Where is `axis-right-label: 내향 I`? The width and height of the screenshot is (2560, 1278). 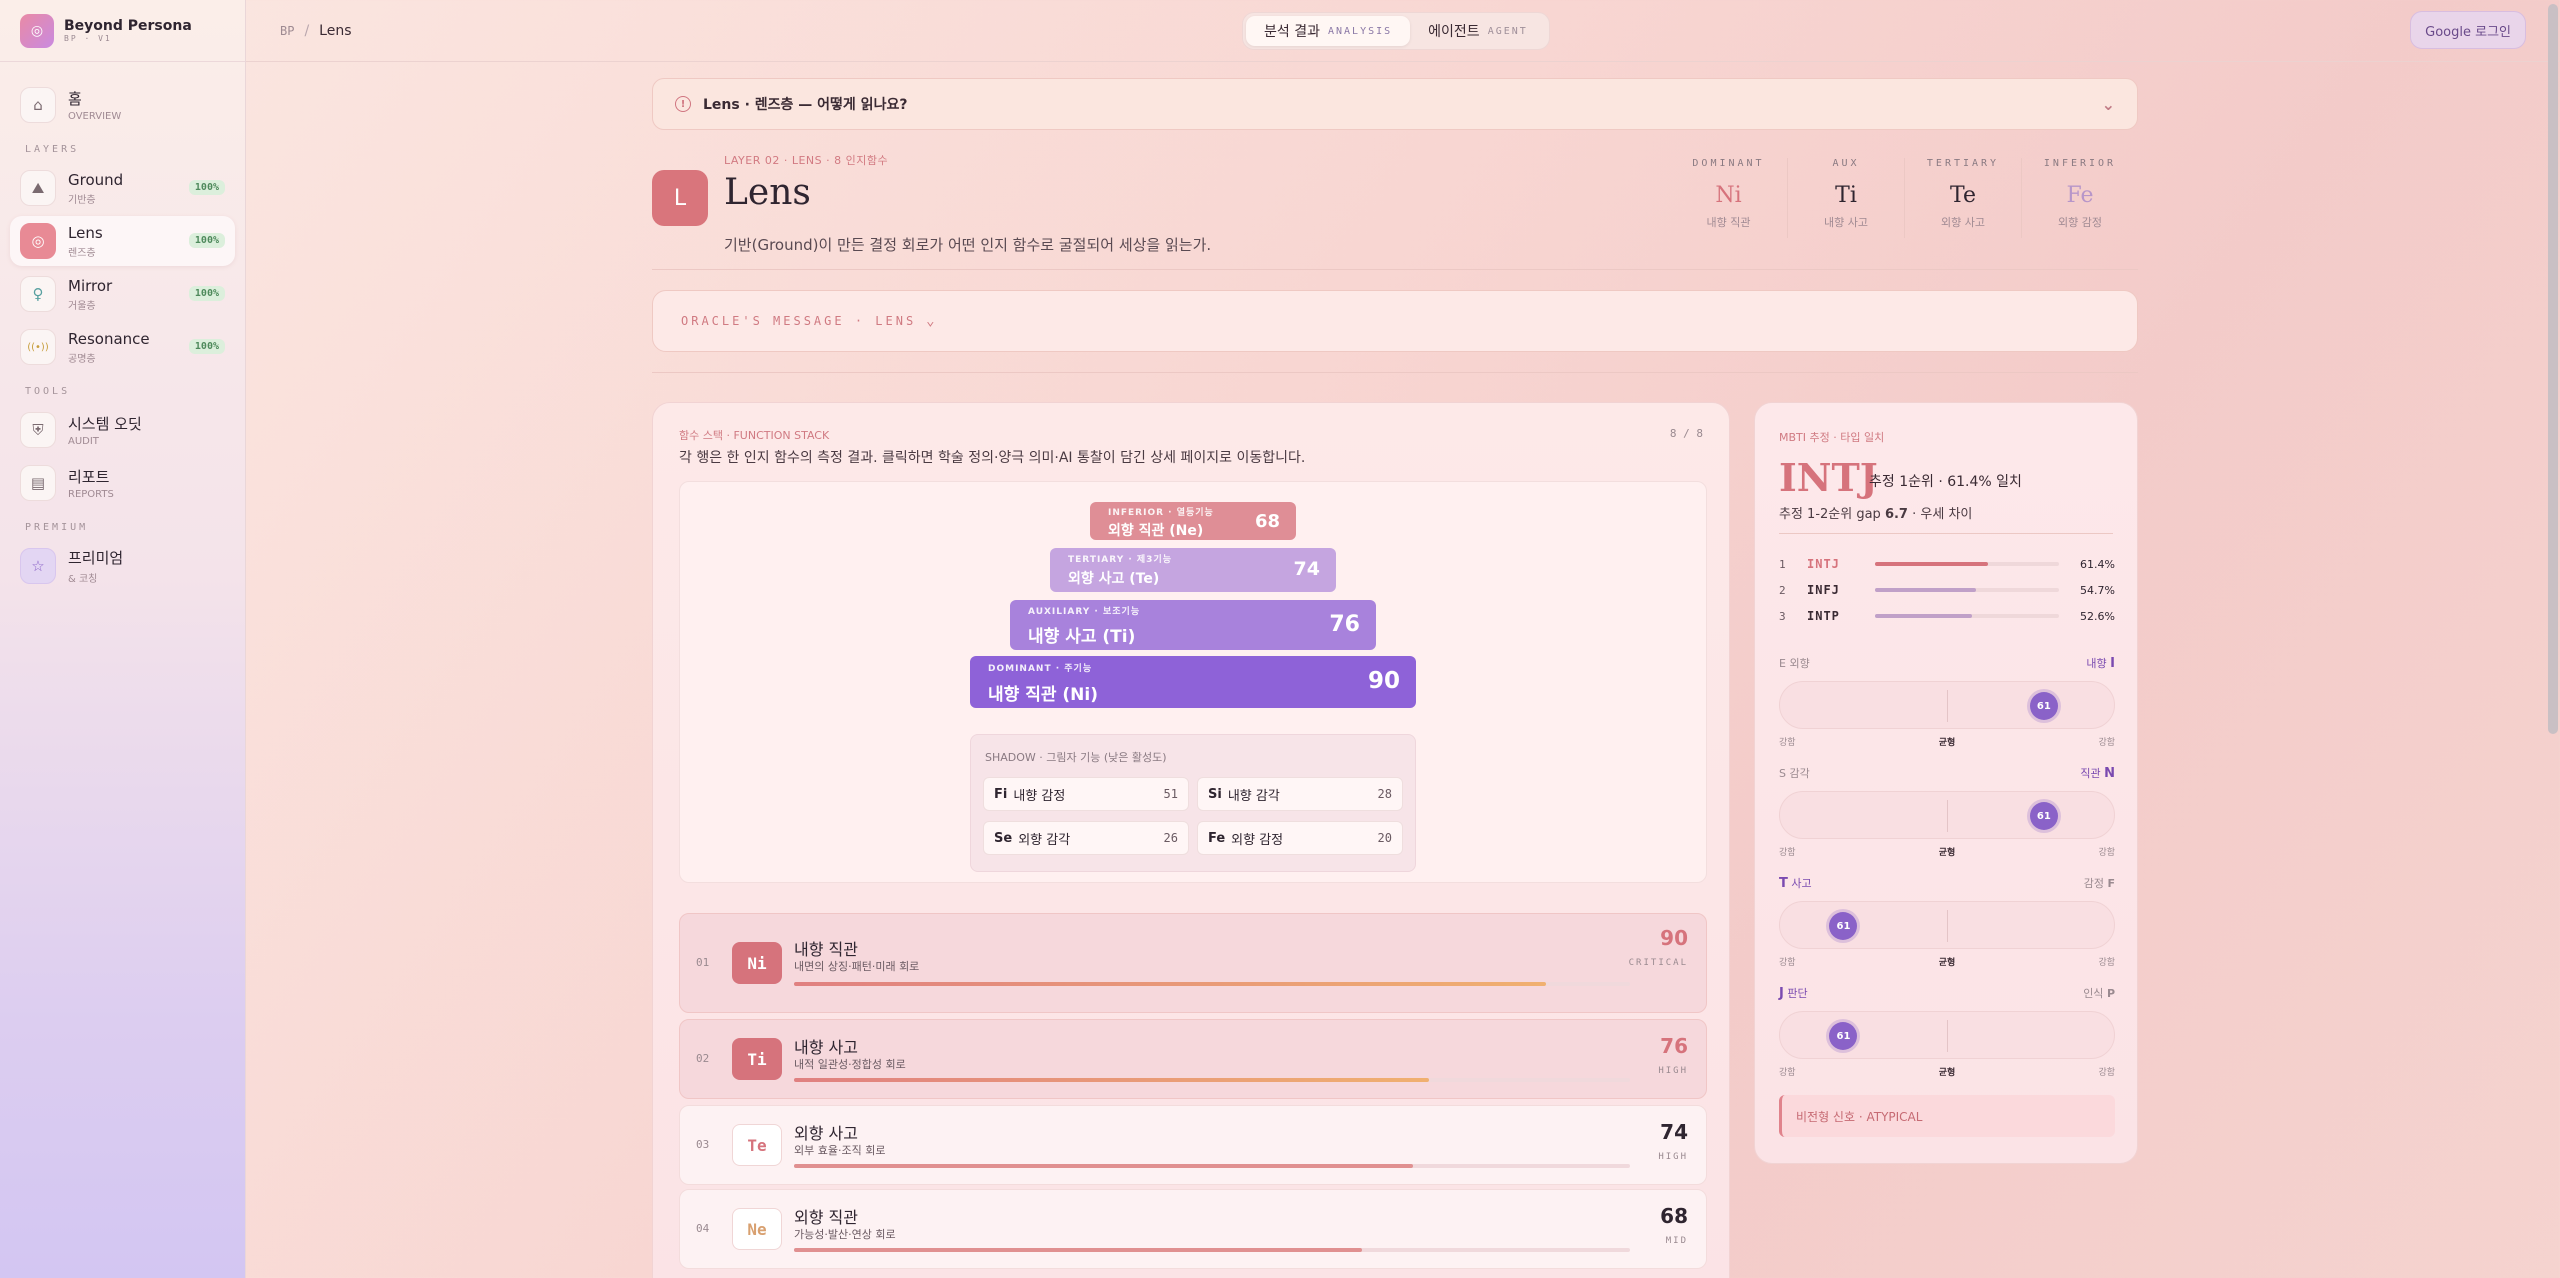 axis-right-label: 내향 I is located at coordinates (2100, 663).